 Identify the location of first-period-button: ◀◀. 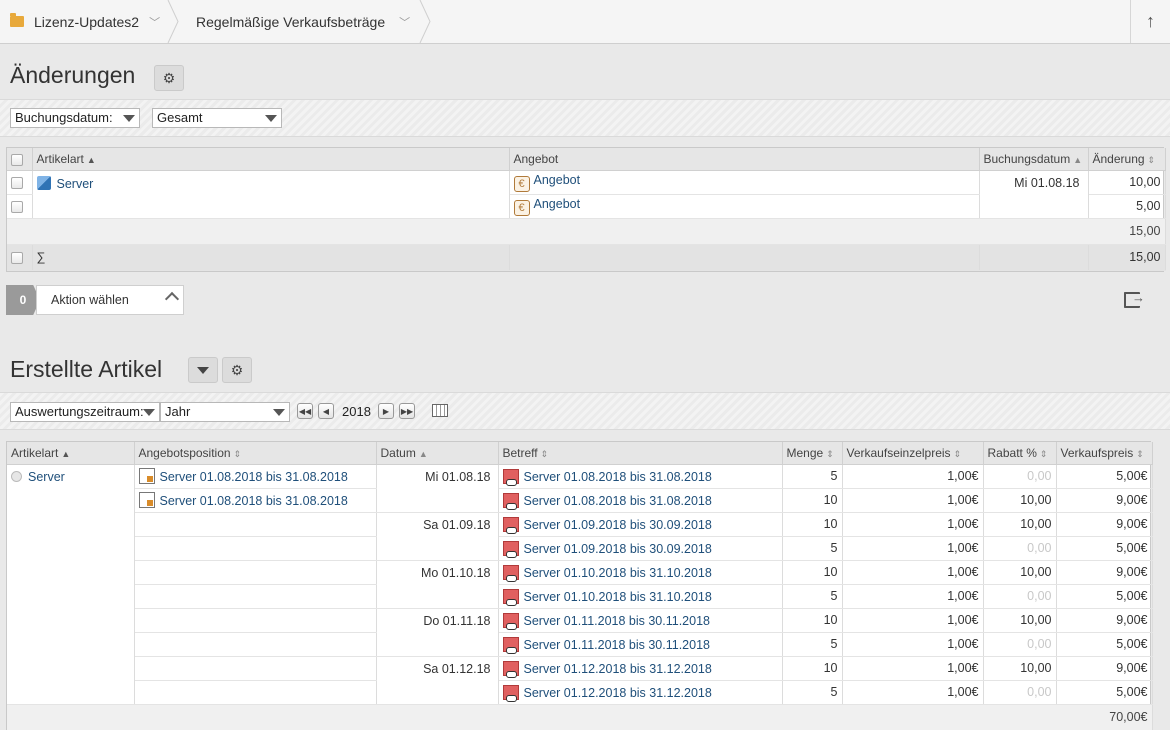
(305, 411).